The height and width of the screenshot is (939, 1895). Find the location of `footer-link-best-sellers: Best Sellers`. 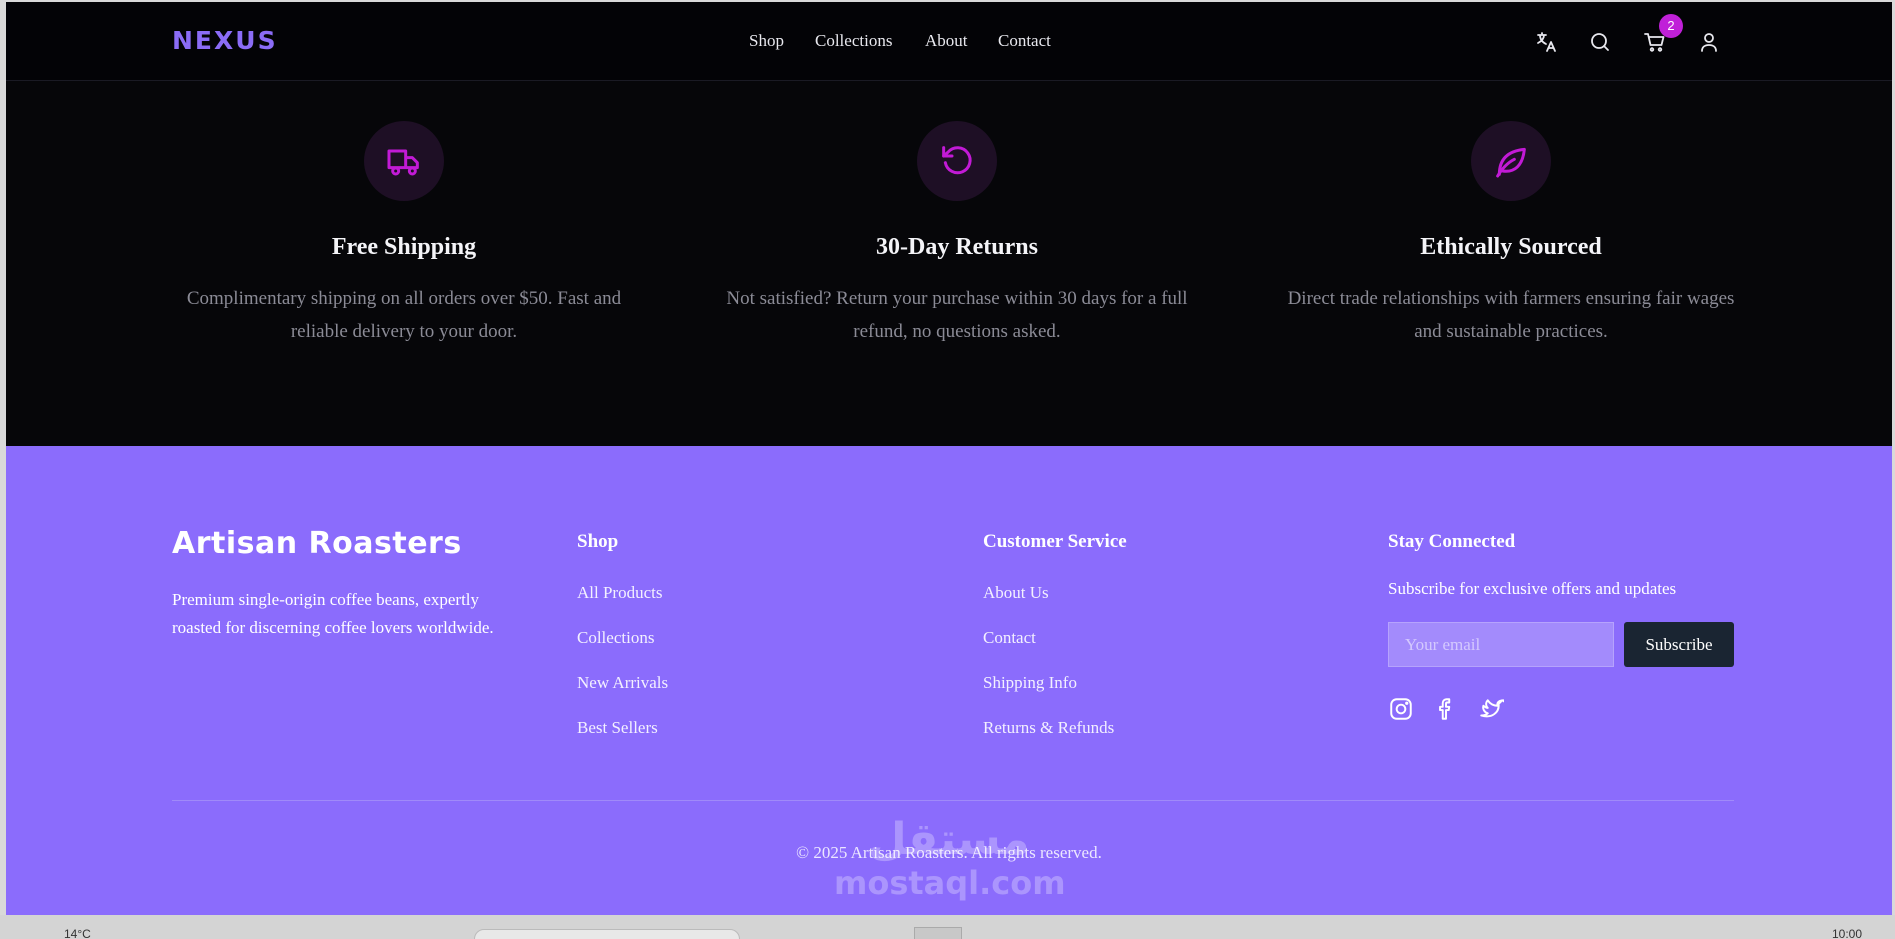

footer-link-best-sellers: Best Sellers is located at coordinates (617, 728).